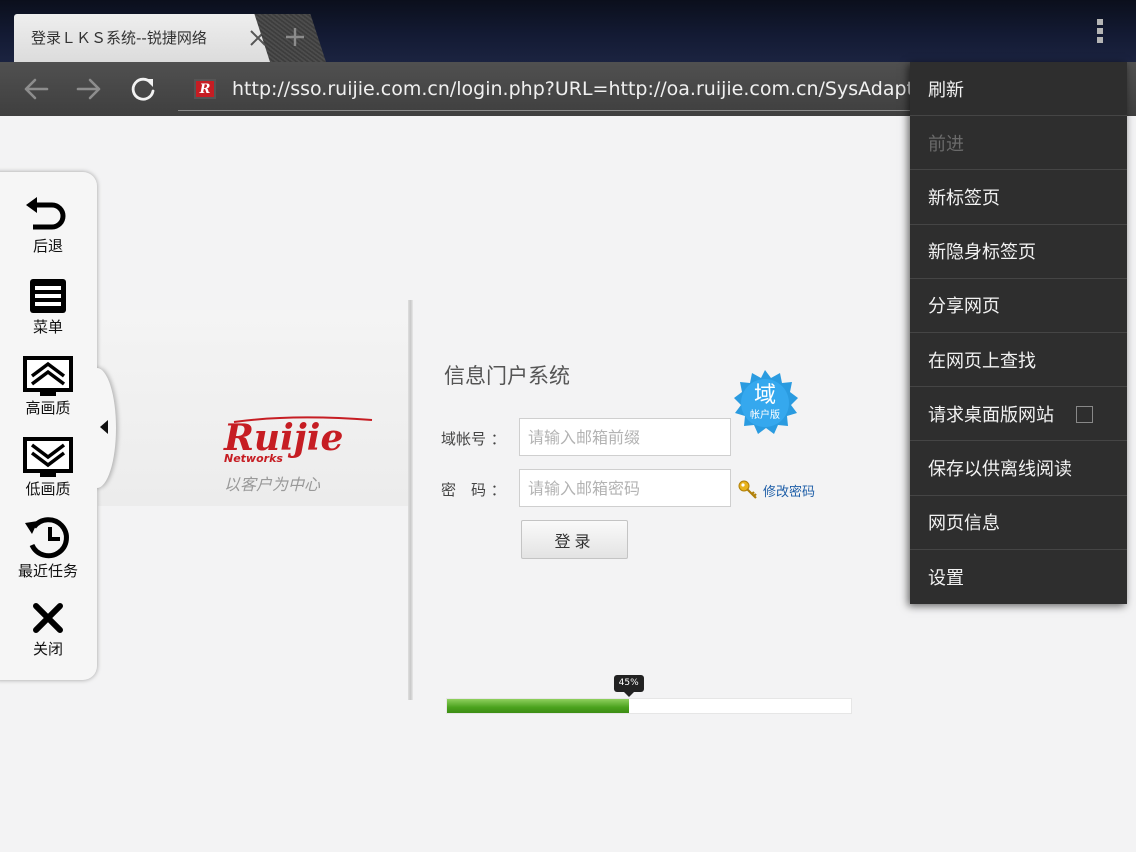 Image resolution: width=1136 pixels, height=852 pixels. What do you see at coordinates (48, 376) in the screenshot?
I see `high-quality-icon` at bounding box center [48, 376].